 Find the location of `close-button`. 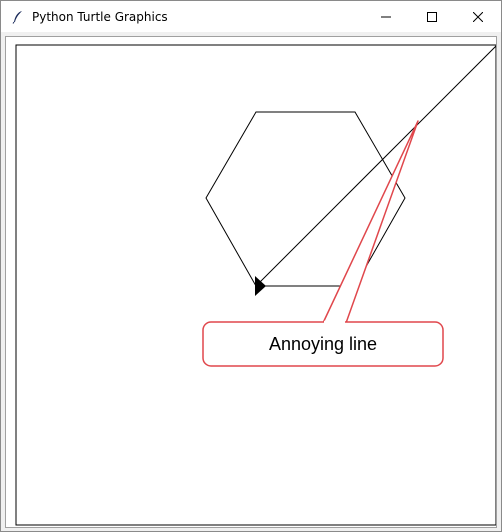

close-button is located at coordinates (478, 16).